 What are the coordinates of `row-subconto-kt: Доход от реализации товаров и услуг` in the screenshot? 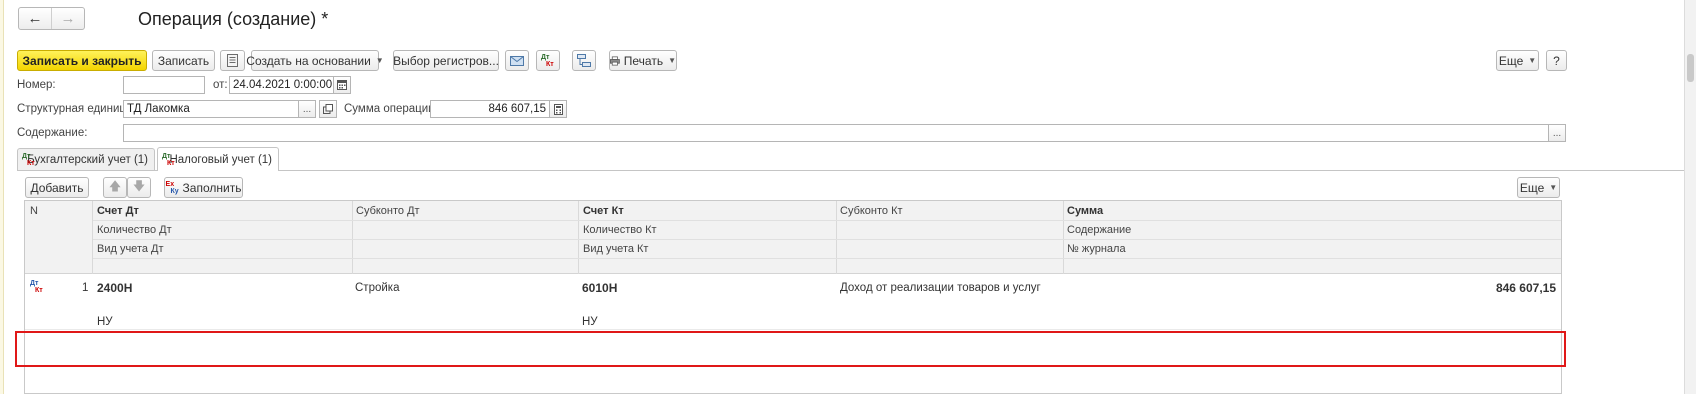 It's located at (940, 288).